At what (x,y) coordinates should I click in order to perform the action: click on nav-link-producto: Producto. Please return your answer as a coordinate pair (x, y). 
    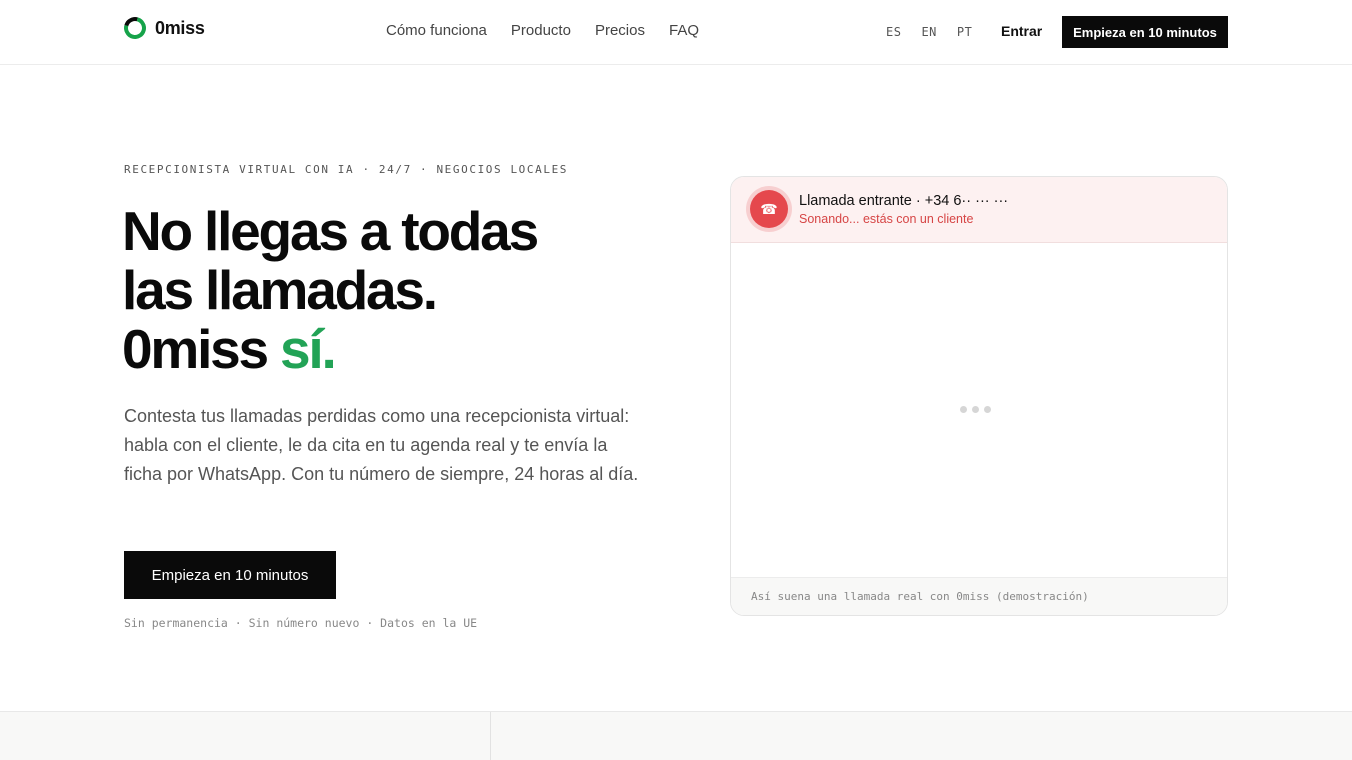
    Looking at the image, I should click on (541, 30).